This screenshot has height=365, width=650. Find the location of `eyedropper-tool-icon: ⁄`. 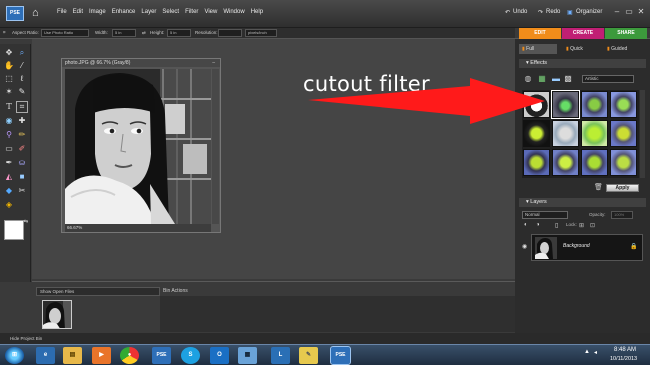

eyedropper-tool-icon: ⁄ is located at coordinates (22, 66).